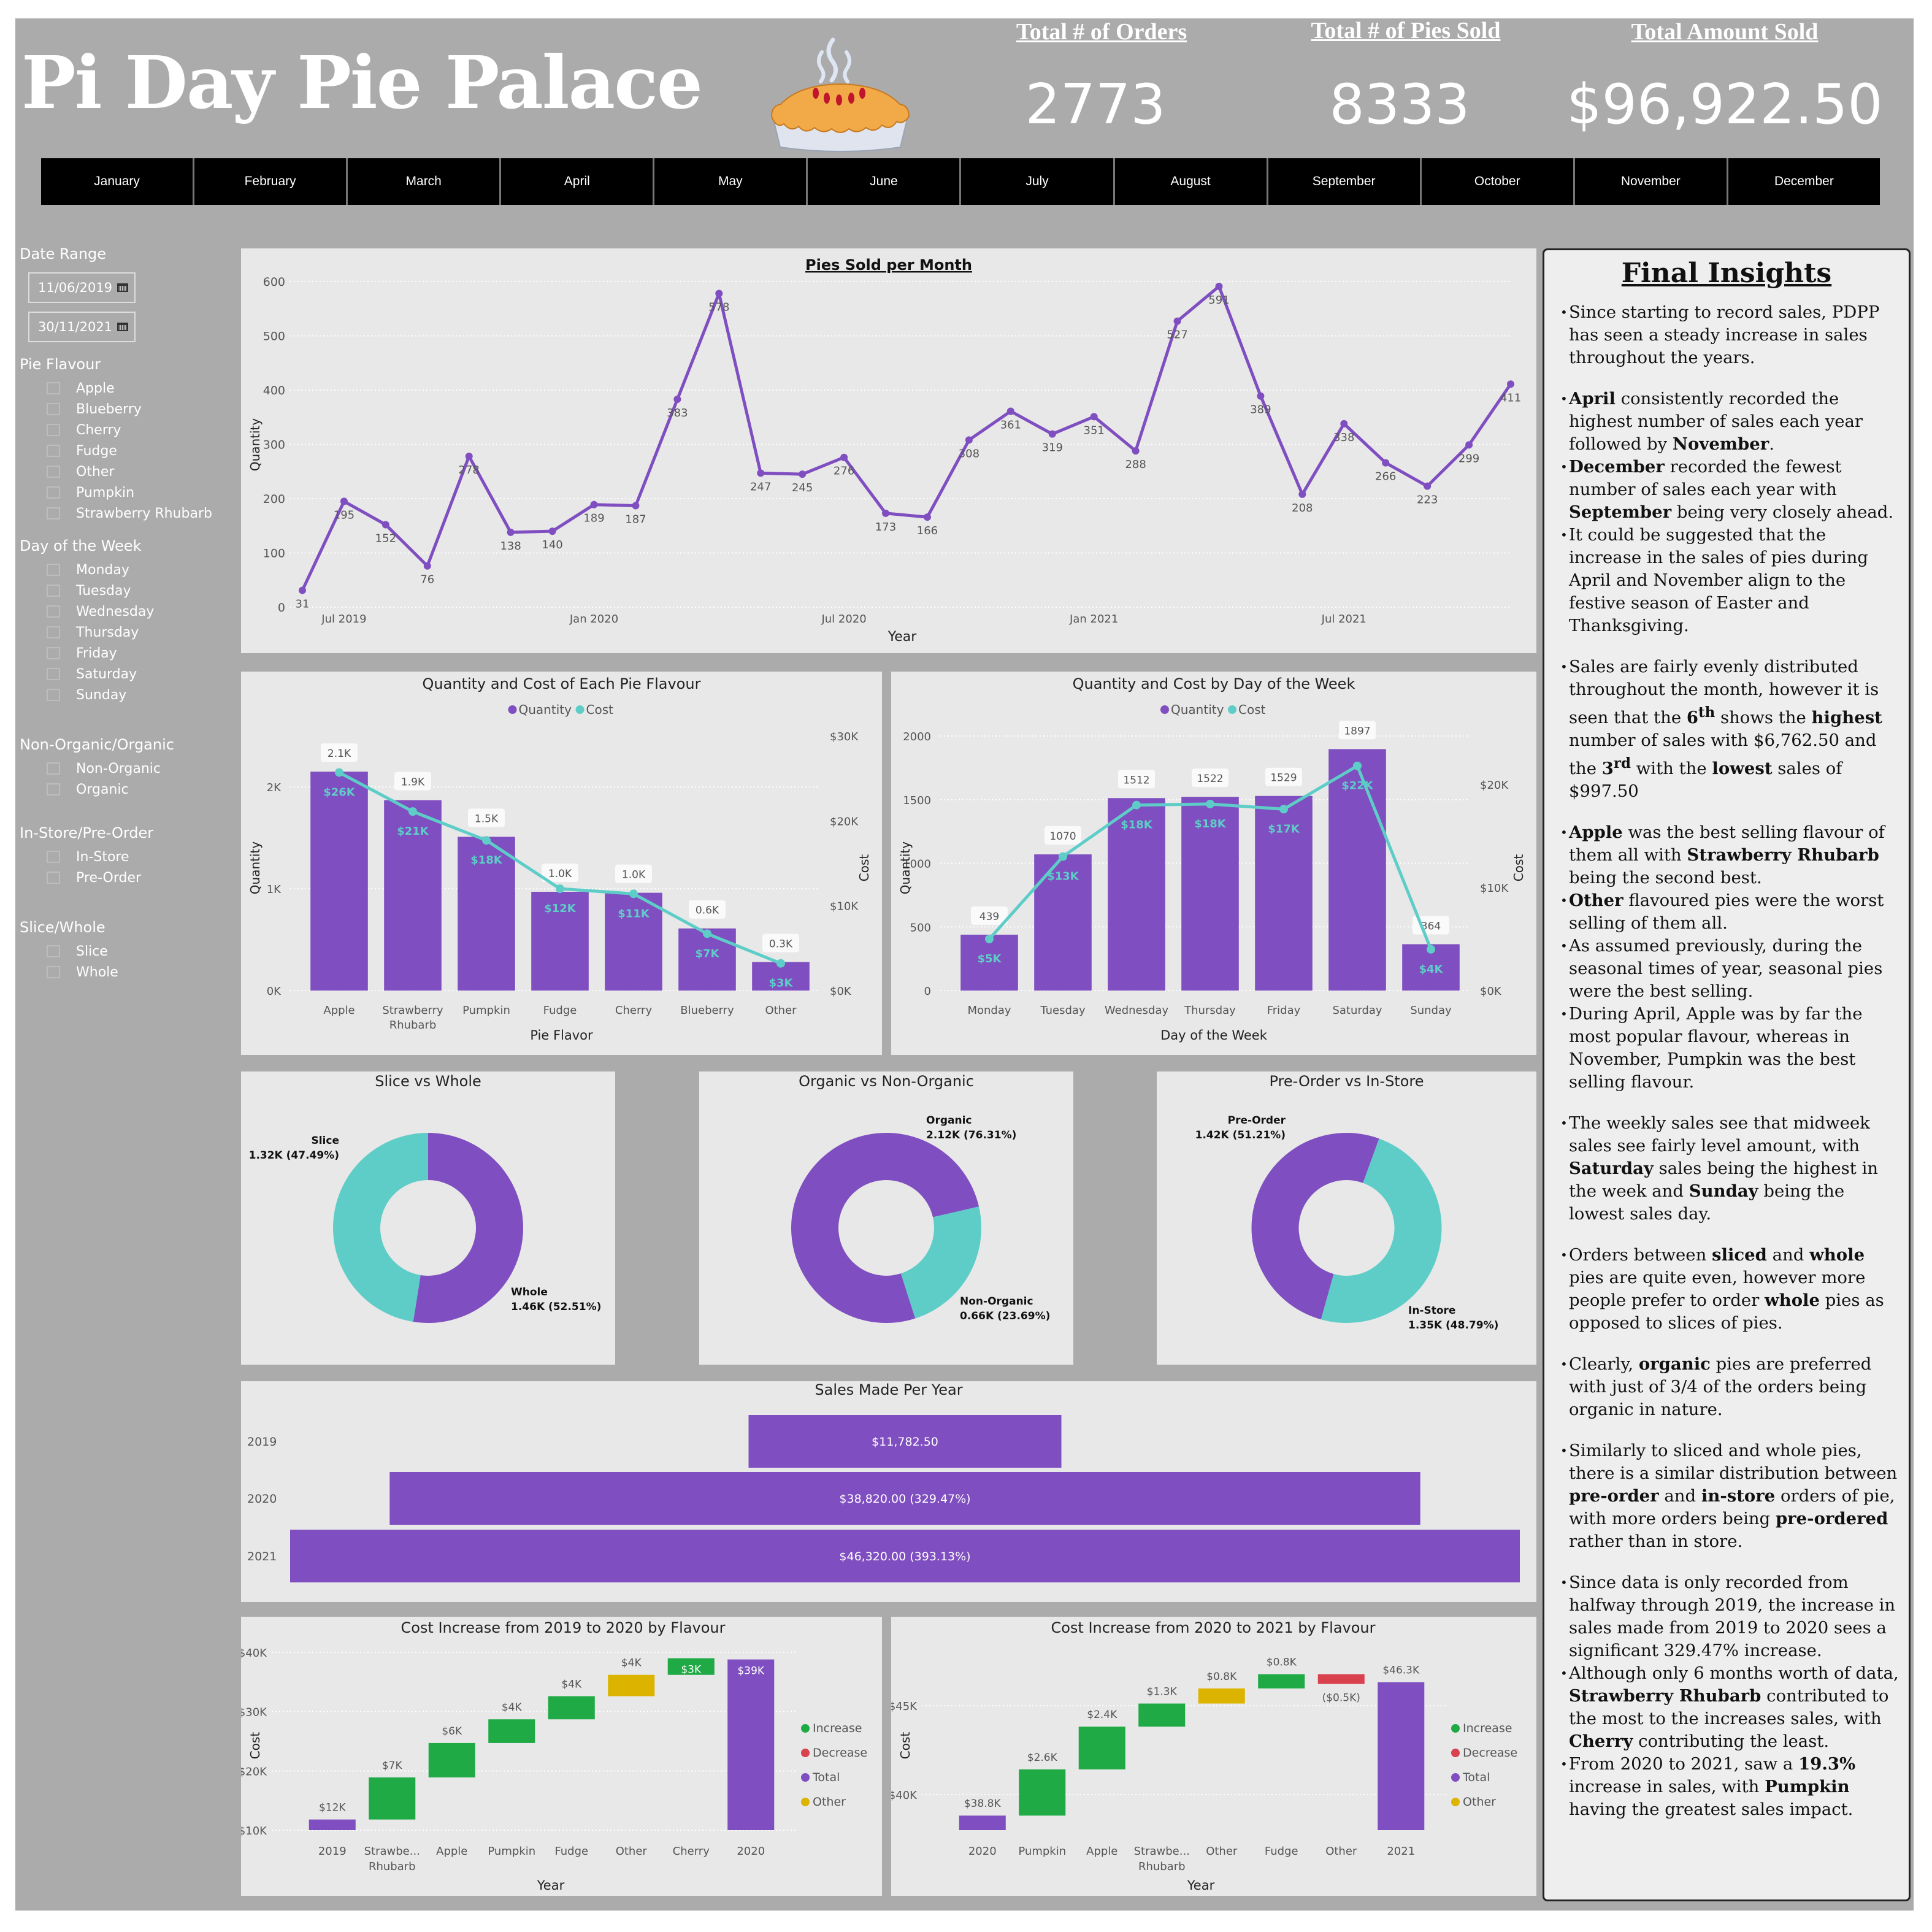 The image size is (1932, 1932). I want to click on filter-option: Strawberry Rhubarb, so click(127, 513).